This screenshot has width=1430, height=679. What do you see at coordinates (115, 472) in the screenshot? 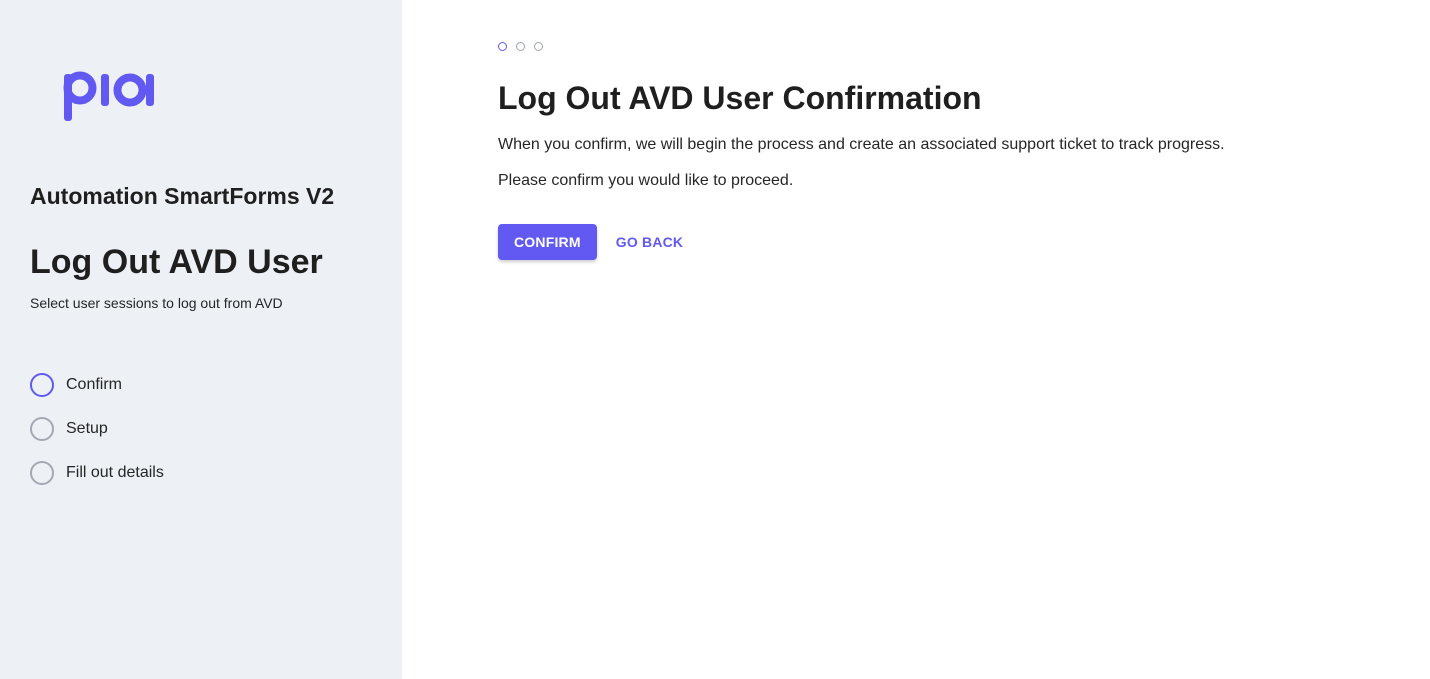
I see `step-label: Fill out details` at bounding box center [115, 472].